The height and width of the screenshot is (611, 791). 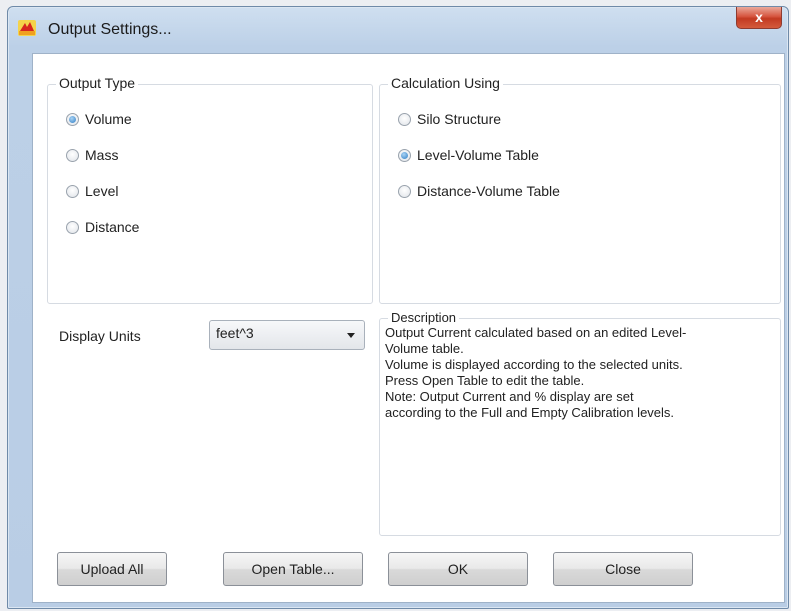 I want to click on radio-distance-volume-table-label: Distance-Volume Table, so click(x=488, y=191).